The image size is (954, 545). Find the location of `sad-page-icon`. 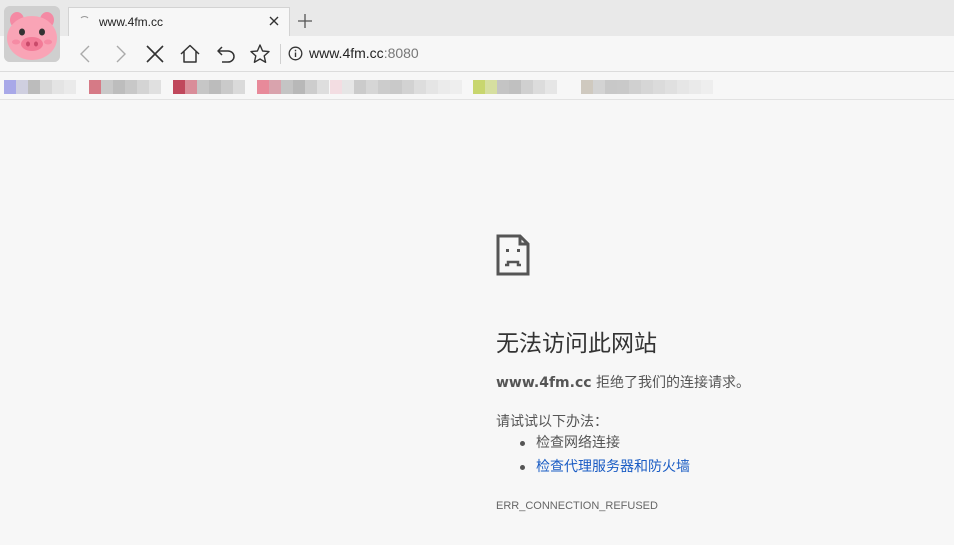

sad-page-icon is located at coordinates (513, 255).